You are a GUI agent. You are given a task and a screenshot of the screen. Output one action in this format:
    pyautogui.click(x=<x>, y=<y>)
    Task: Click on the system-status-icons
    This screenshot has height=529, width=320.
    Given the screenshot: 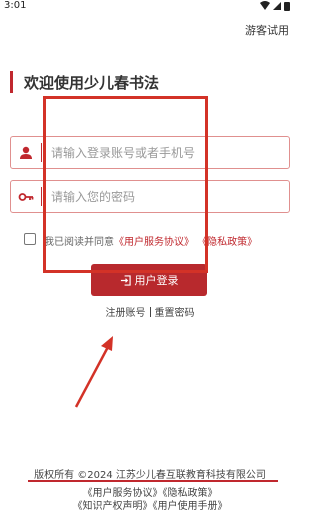 What is the action you would take?
    pyautogui.click(x=275, y=6)
    